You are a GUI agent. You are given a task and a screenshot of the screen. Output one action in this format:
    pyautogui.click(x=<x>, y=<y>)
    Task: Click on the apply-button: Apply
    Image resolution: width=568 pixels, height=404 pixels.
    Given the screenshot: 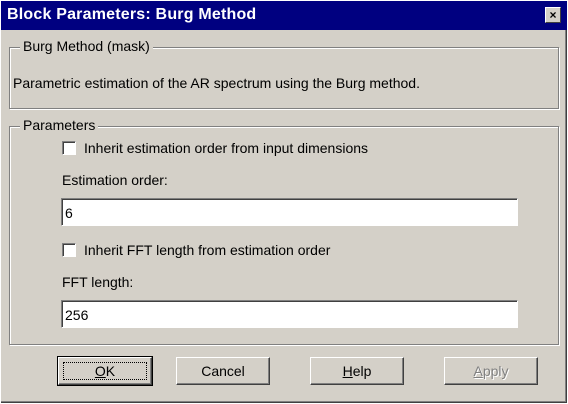 What is the action you would take?
    pyautogui.click(x=491, y=371)
    